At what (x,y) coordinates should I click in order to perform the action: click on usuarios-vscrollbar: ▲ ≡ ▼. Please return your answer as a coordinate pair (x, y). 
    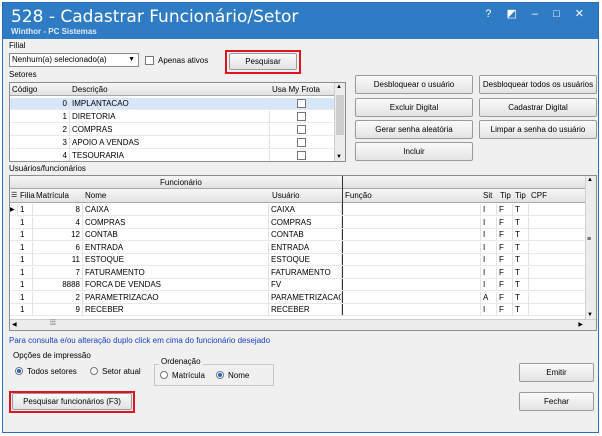
    Looking at the image, I should click on (590, 247).